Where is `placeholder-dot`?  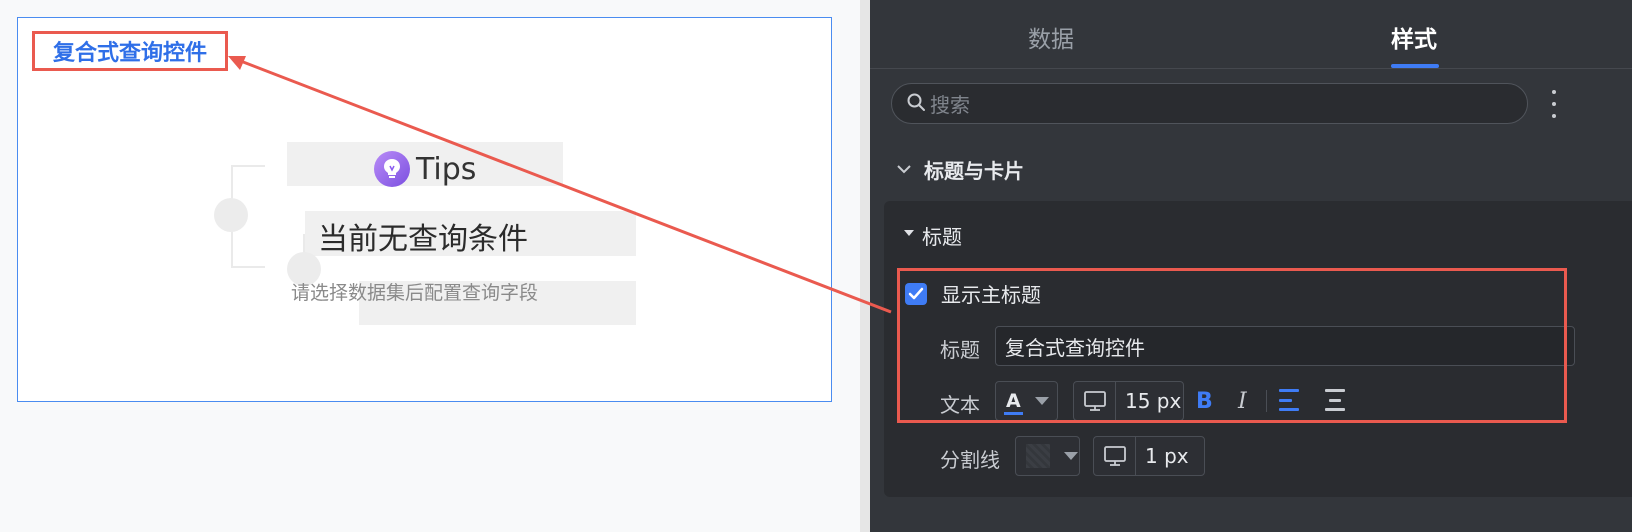
placeholder-dot is located at coordinates (231, 215).